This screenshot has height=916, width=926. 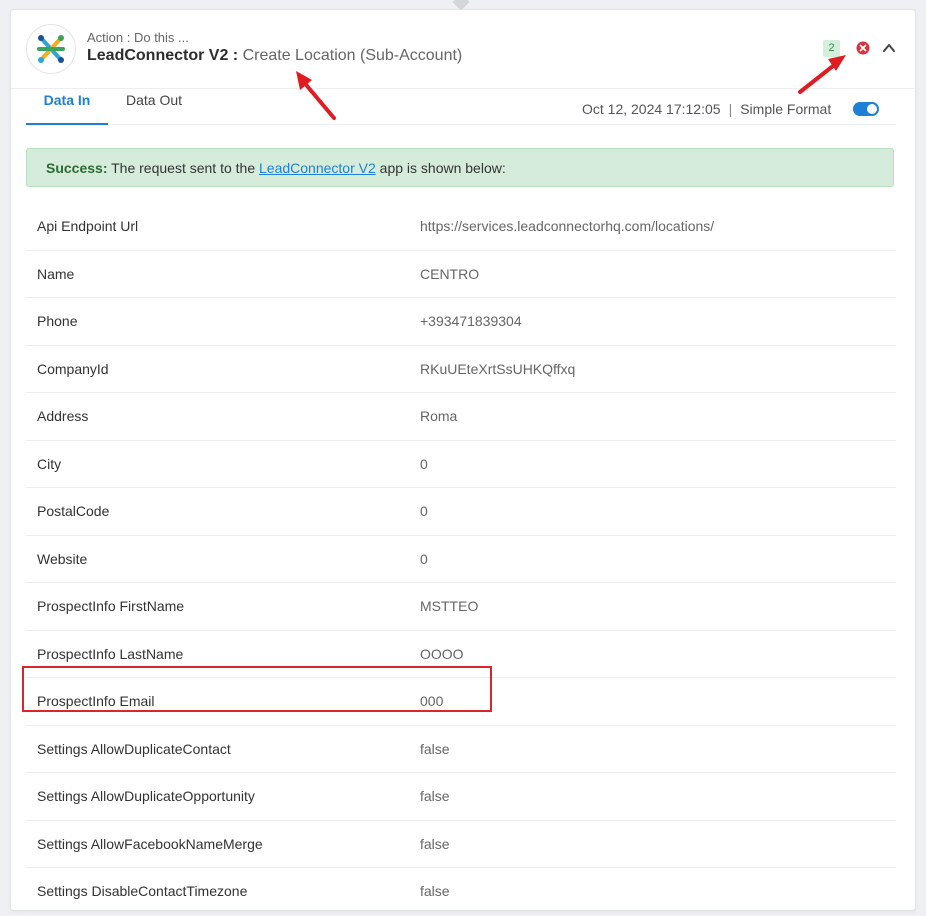 What do you see at coordinates (88, 226) in the screenshot?
I see `row-key: Api Endpoint Url` at bounding box center [88, 226].